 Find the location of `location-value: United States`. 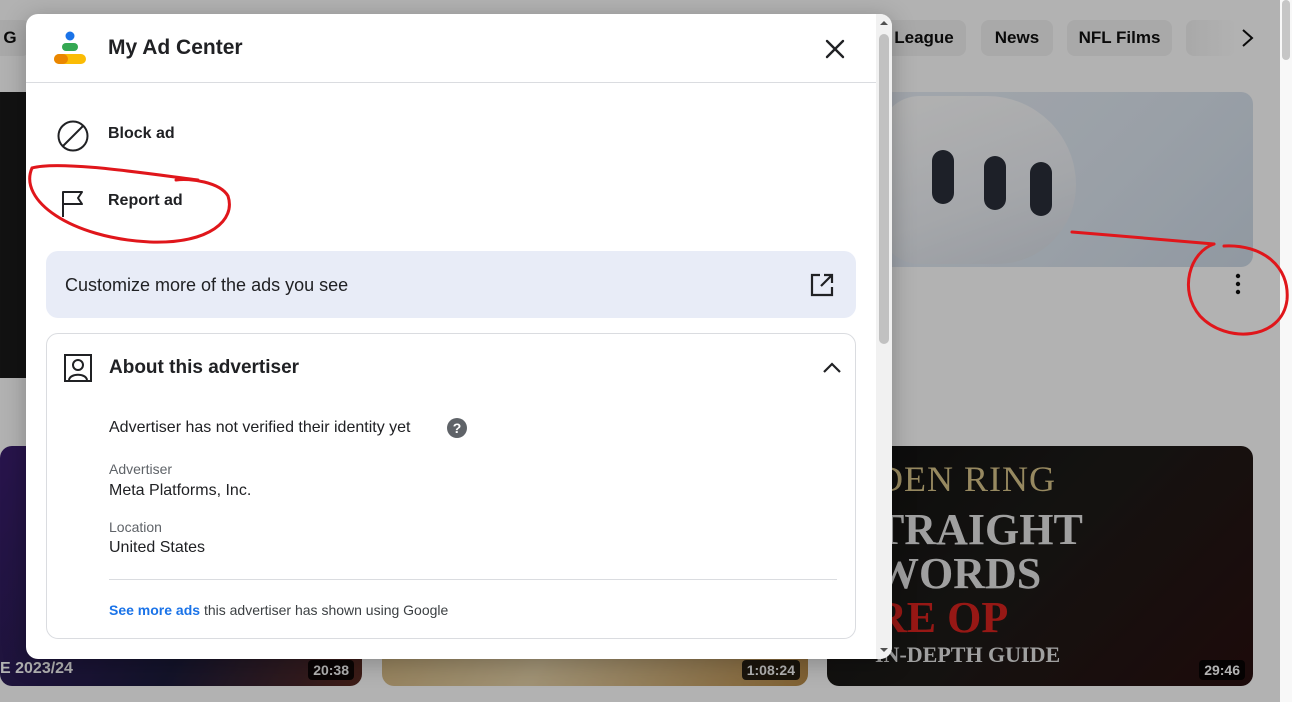

location-value: United States is located at coordinates (157, 547).